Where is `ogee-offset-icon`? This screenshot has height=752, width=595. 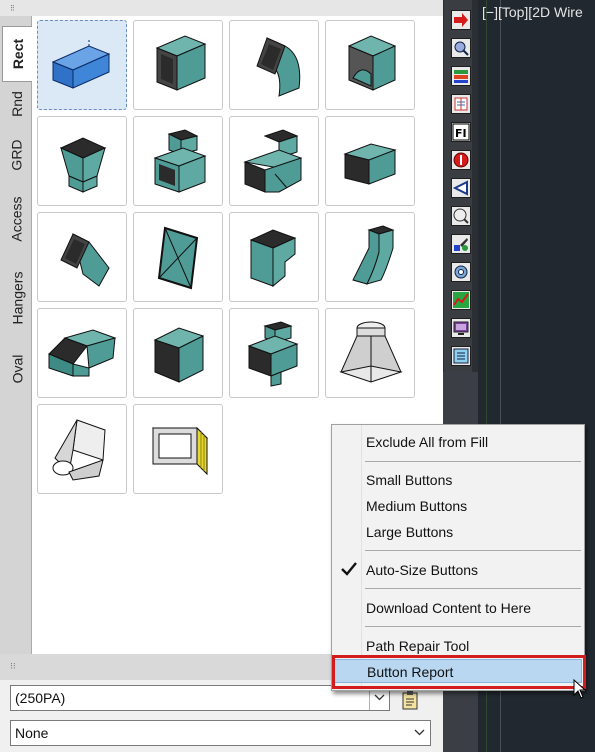
ogee-offset-icon is located at coordinates (373, 255).